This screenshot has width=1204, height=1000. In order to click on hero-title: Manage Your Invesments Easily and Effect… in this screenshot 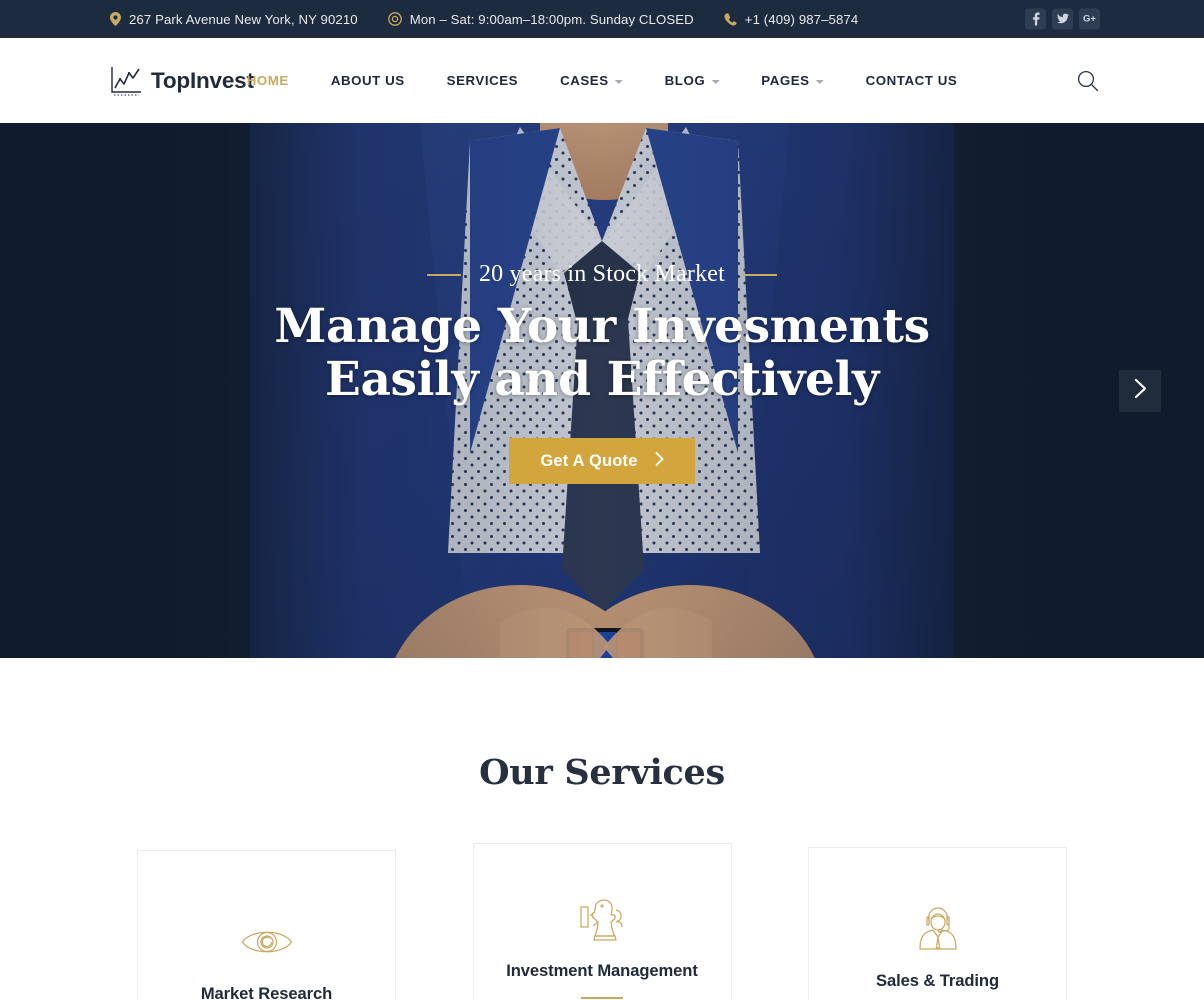, I will do `click(602, 353)`.